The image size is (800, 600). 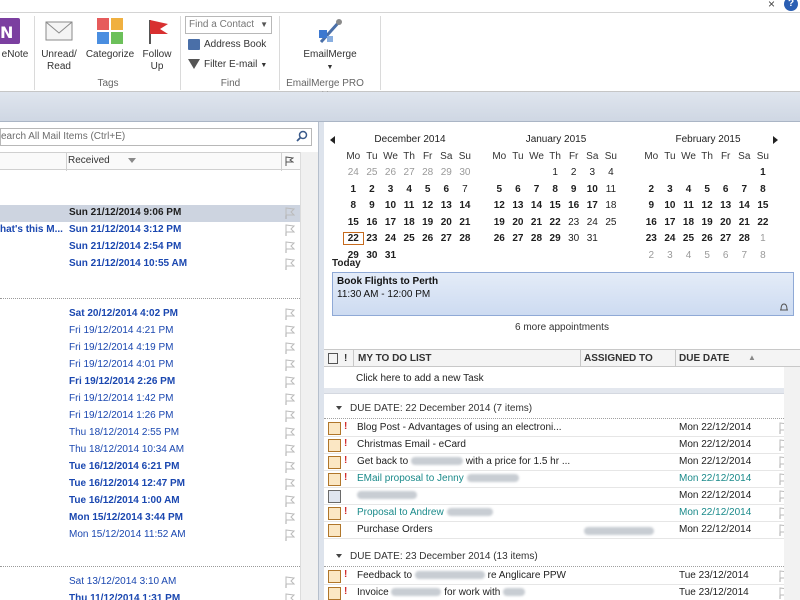 I want to click on due-group-header: DUE DATE: 23 December 2014 (13 items), so click(x=437, y=556).